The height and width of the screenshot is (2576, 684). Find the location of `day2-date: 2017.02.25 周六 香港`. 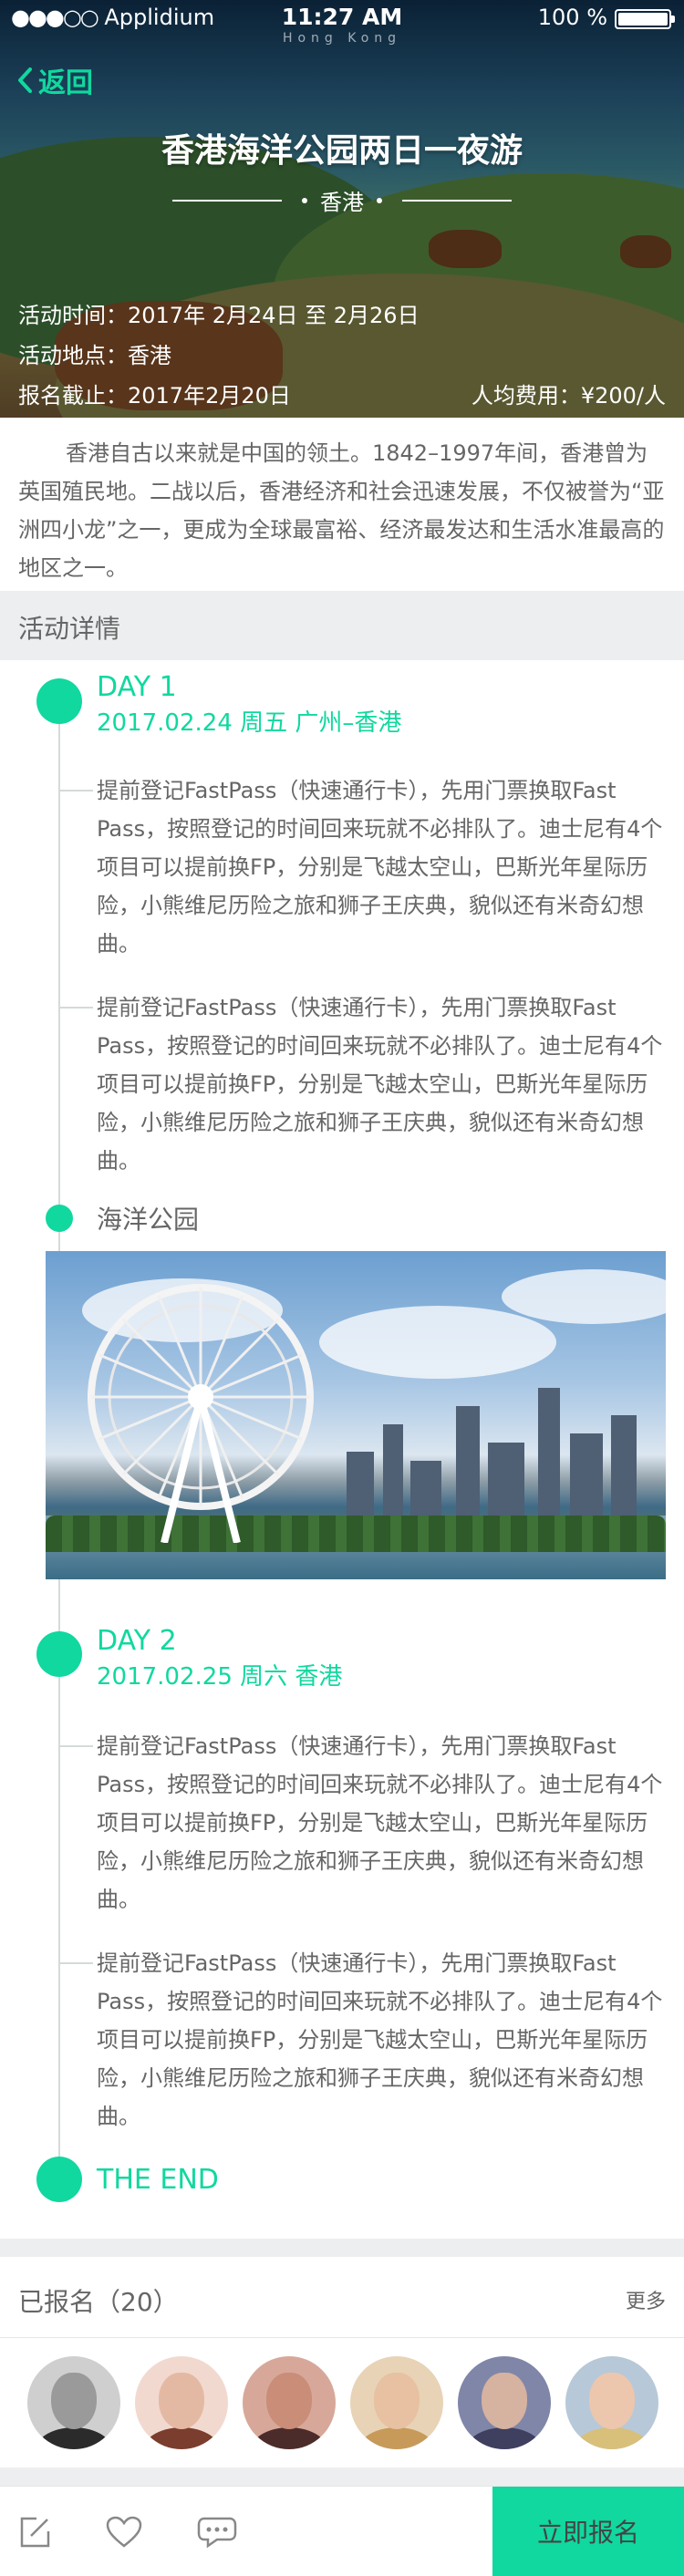

day2-date: 2017.02.25 周六 香港 is located at coordinates (220, 1677).